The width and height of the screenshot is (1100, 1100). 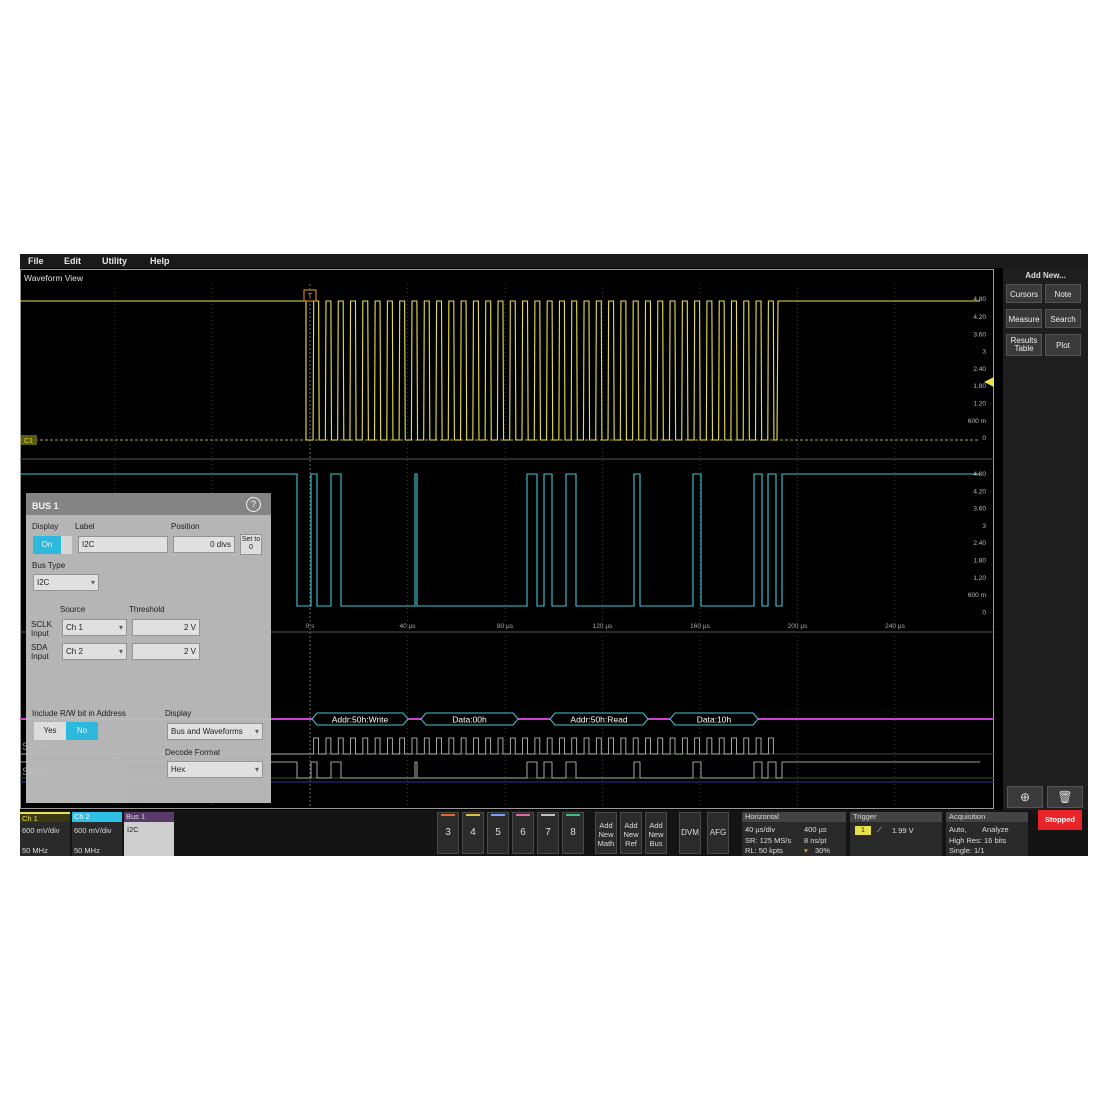 I want to click on channel-button-3: 3, so click(x=448, y=833).